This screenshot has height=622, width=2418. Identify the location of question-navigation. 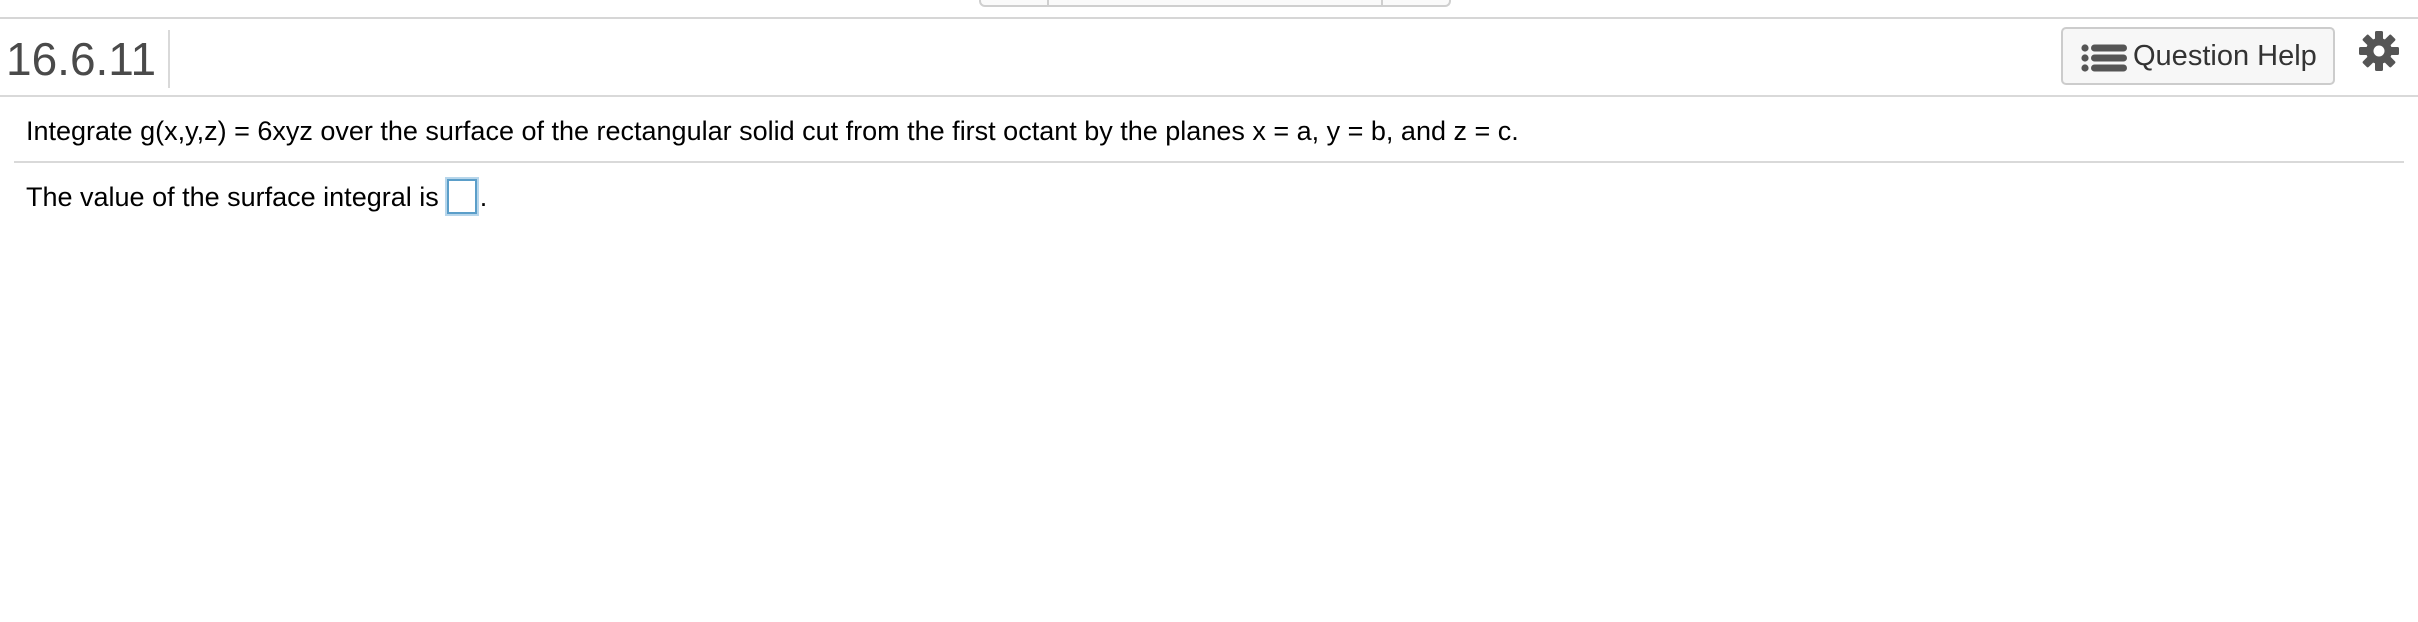
(1215, 3).